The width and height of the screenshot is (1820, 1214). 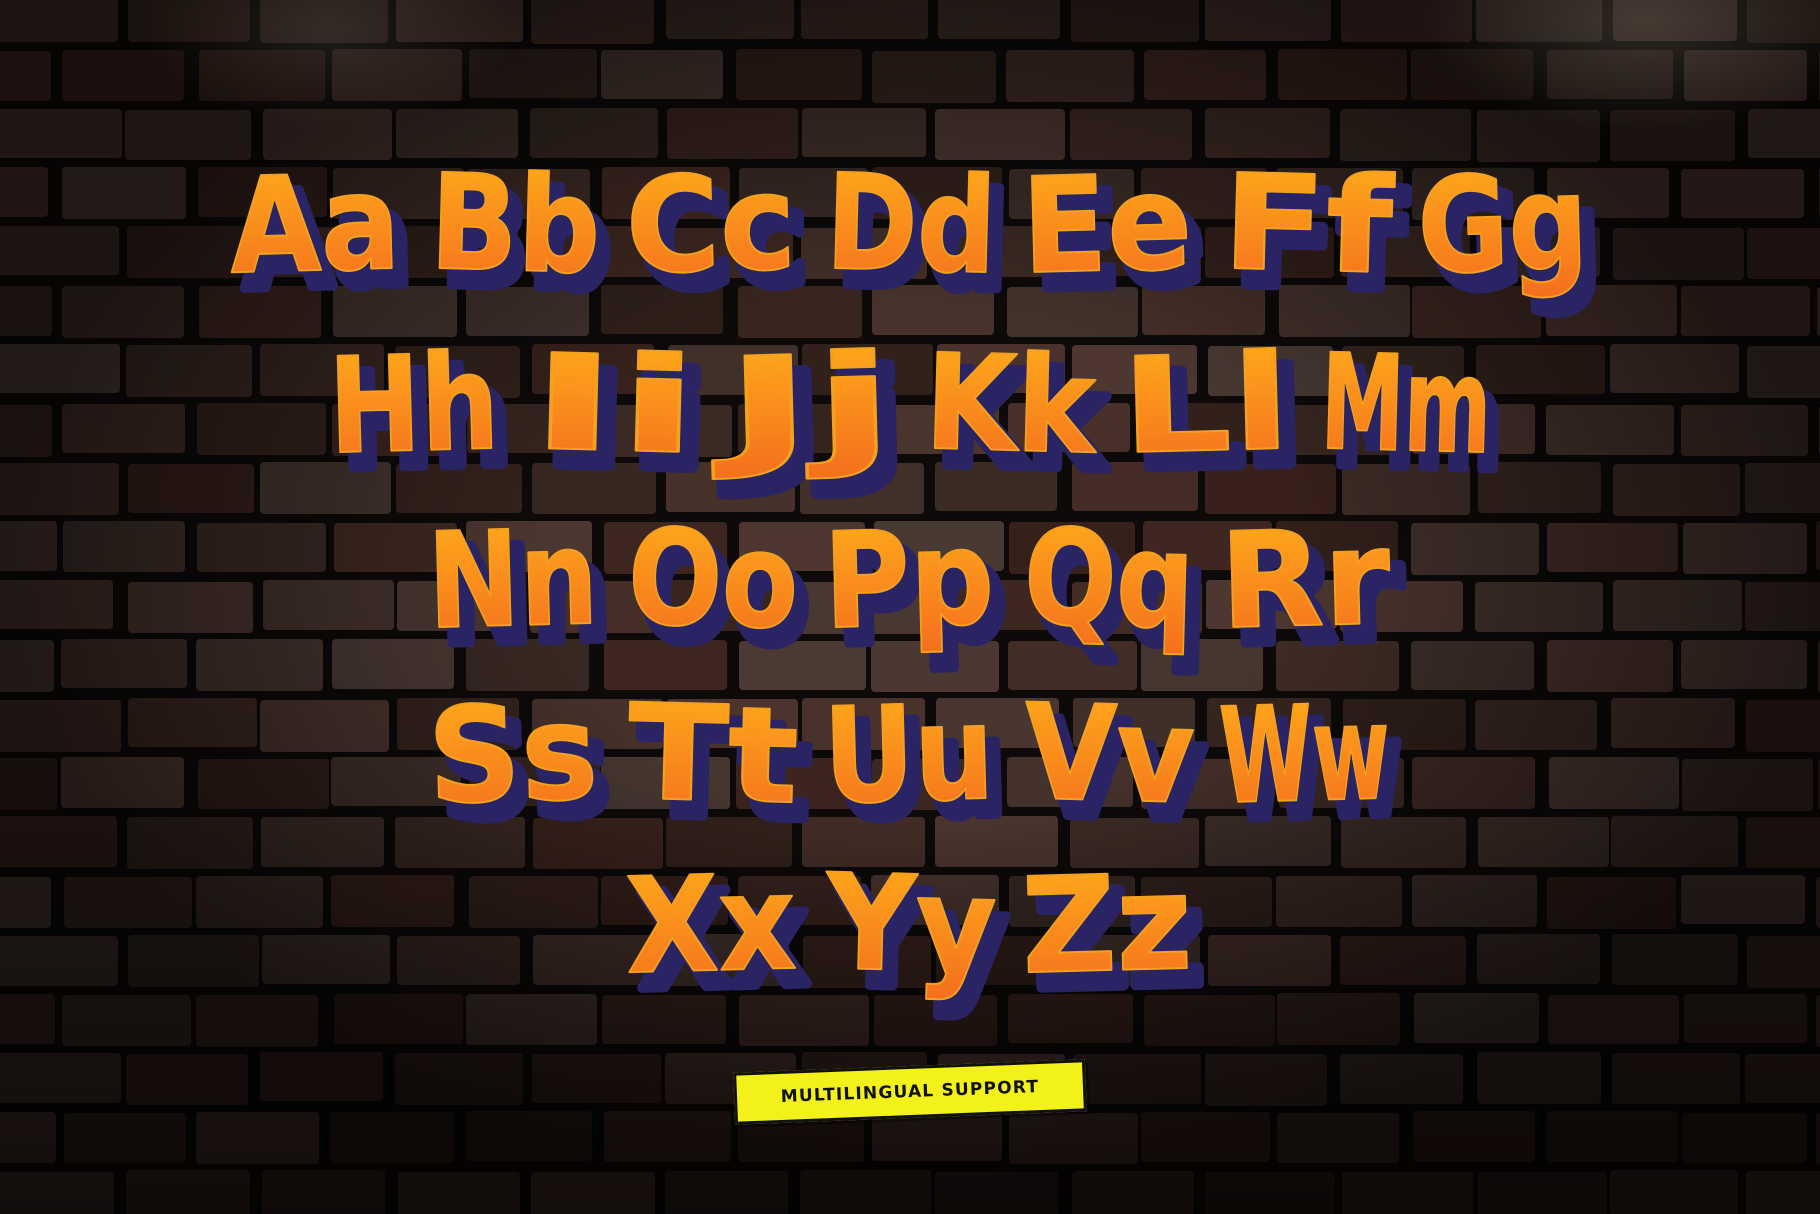 I want to click on letter-pair-v: VvVv, so click(x=1117, y=765).